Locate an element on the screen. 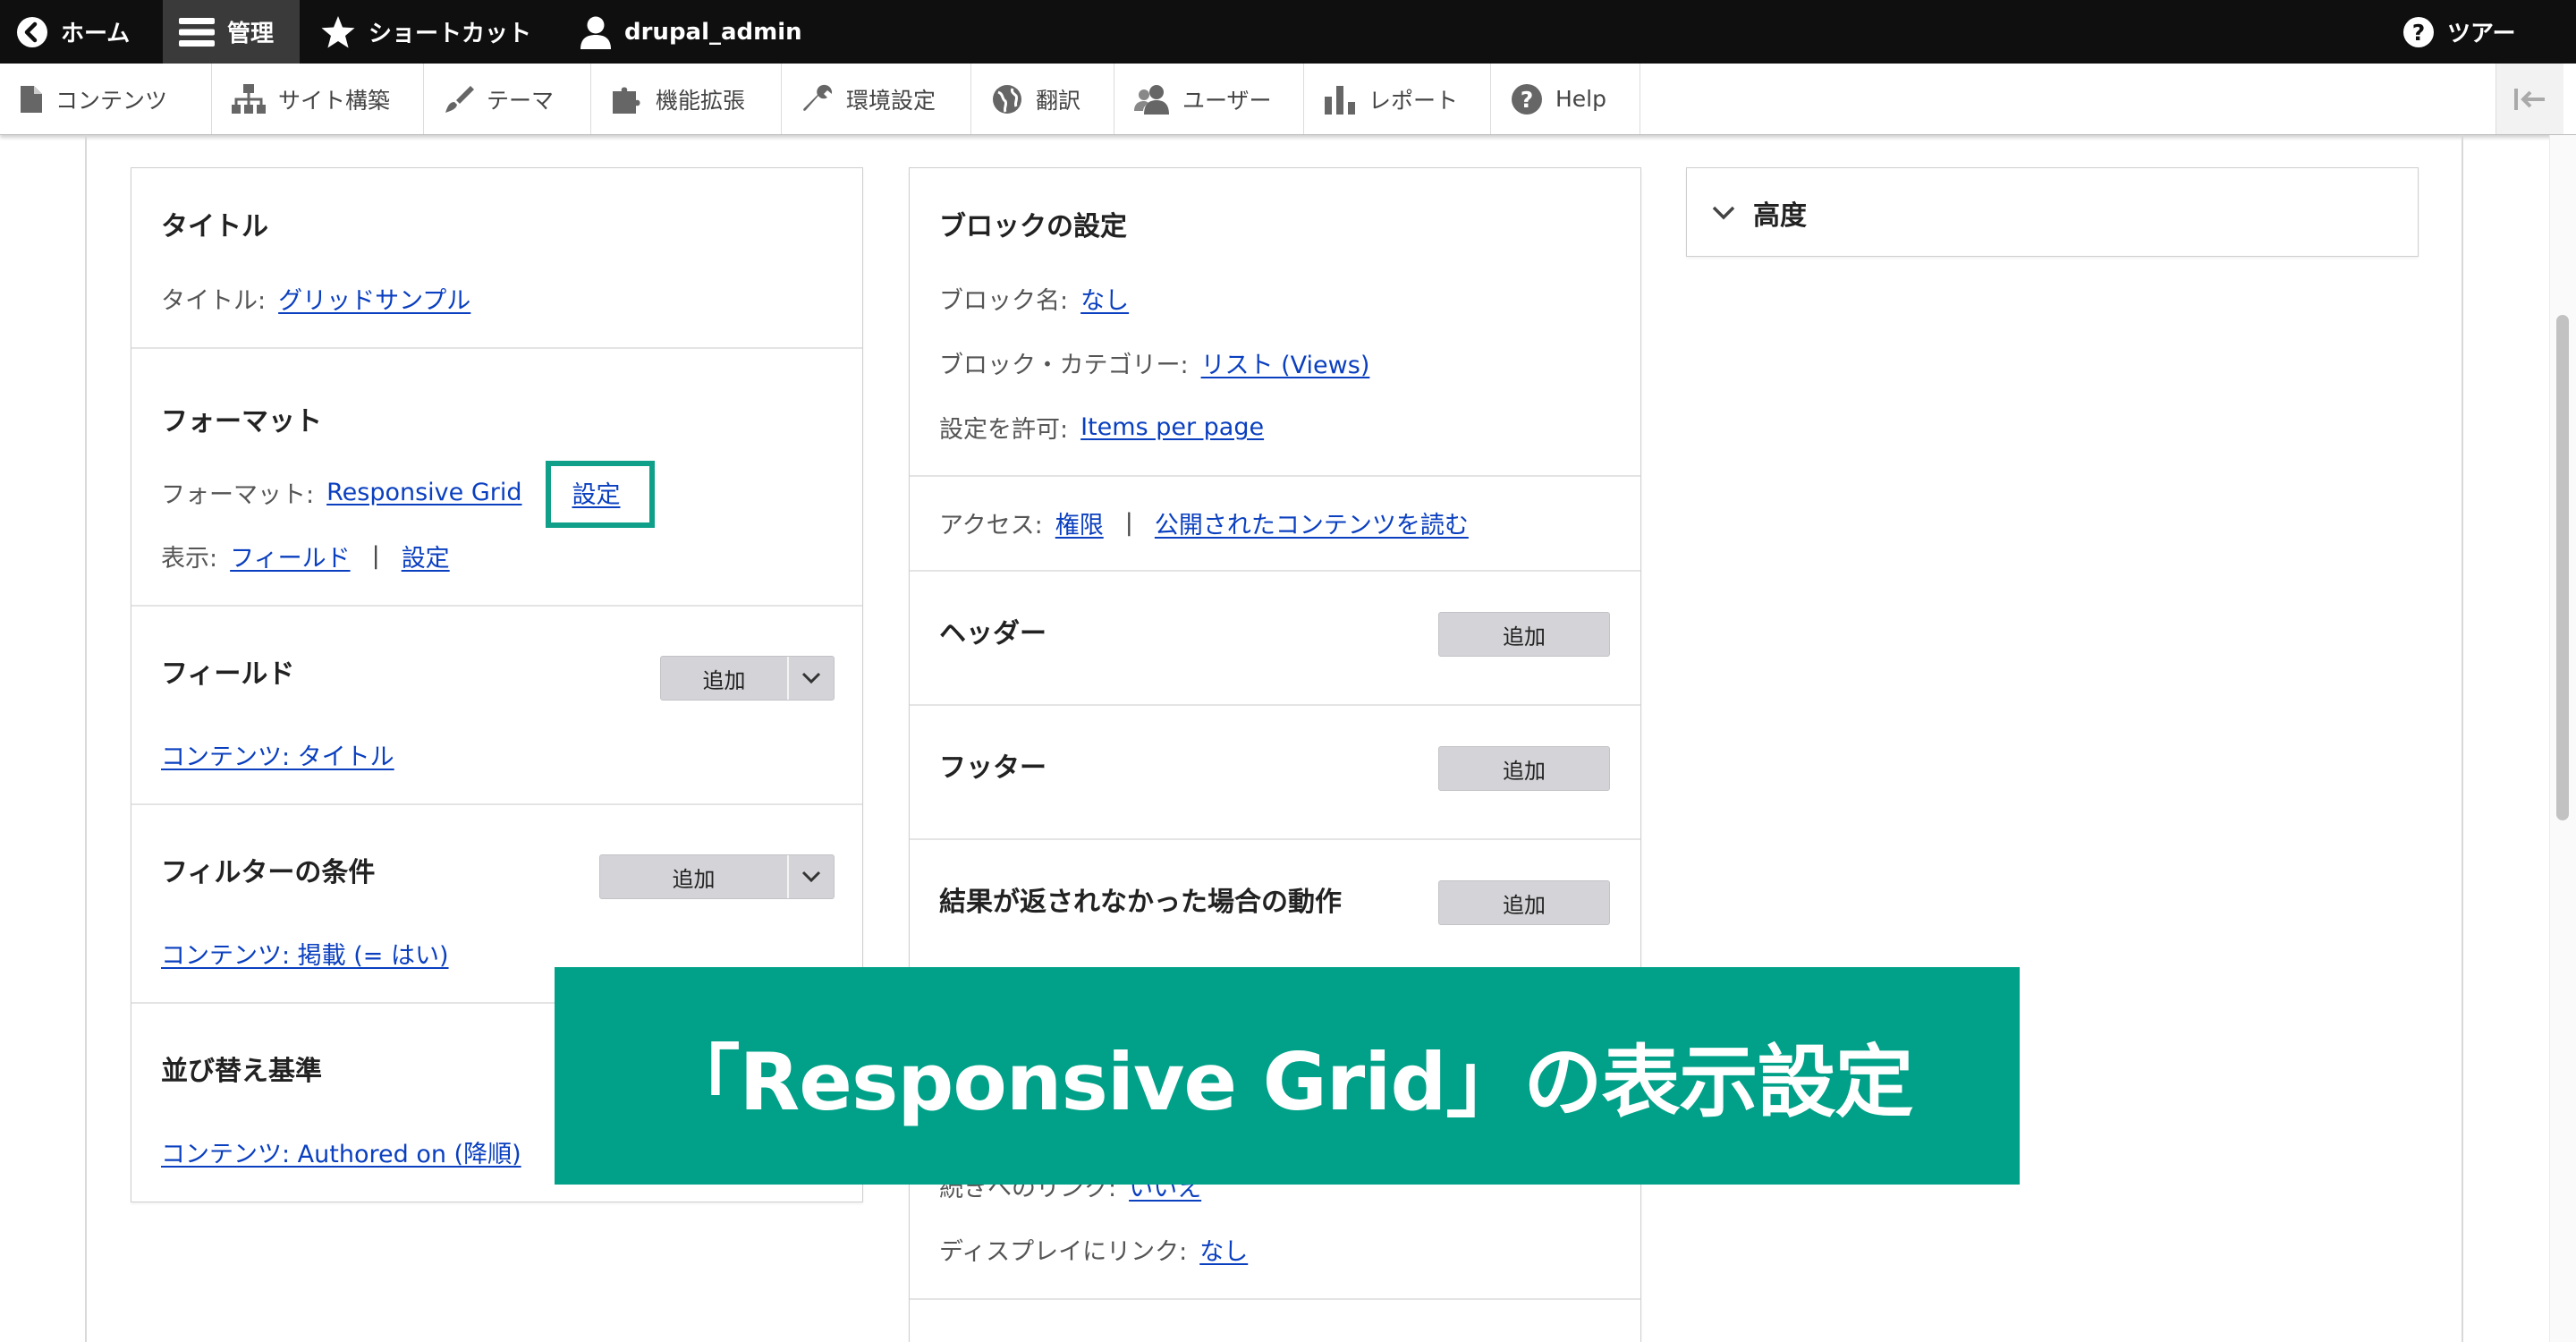 This screenshot has height=1342, width=2576. shortcuts-link: ショートカット is located at coordinates (425, 32).